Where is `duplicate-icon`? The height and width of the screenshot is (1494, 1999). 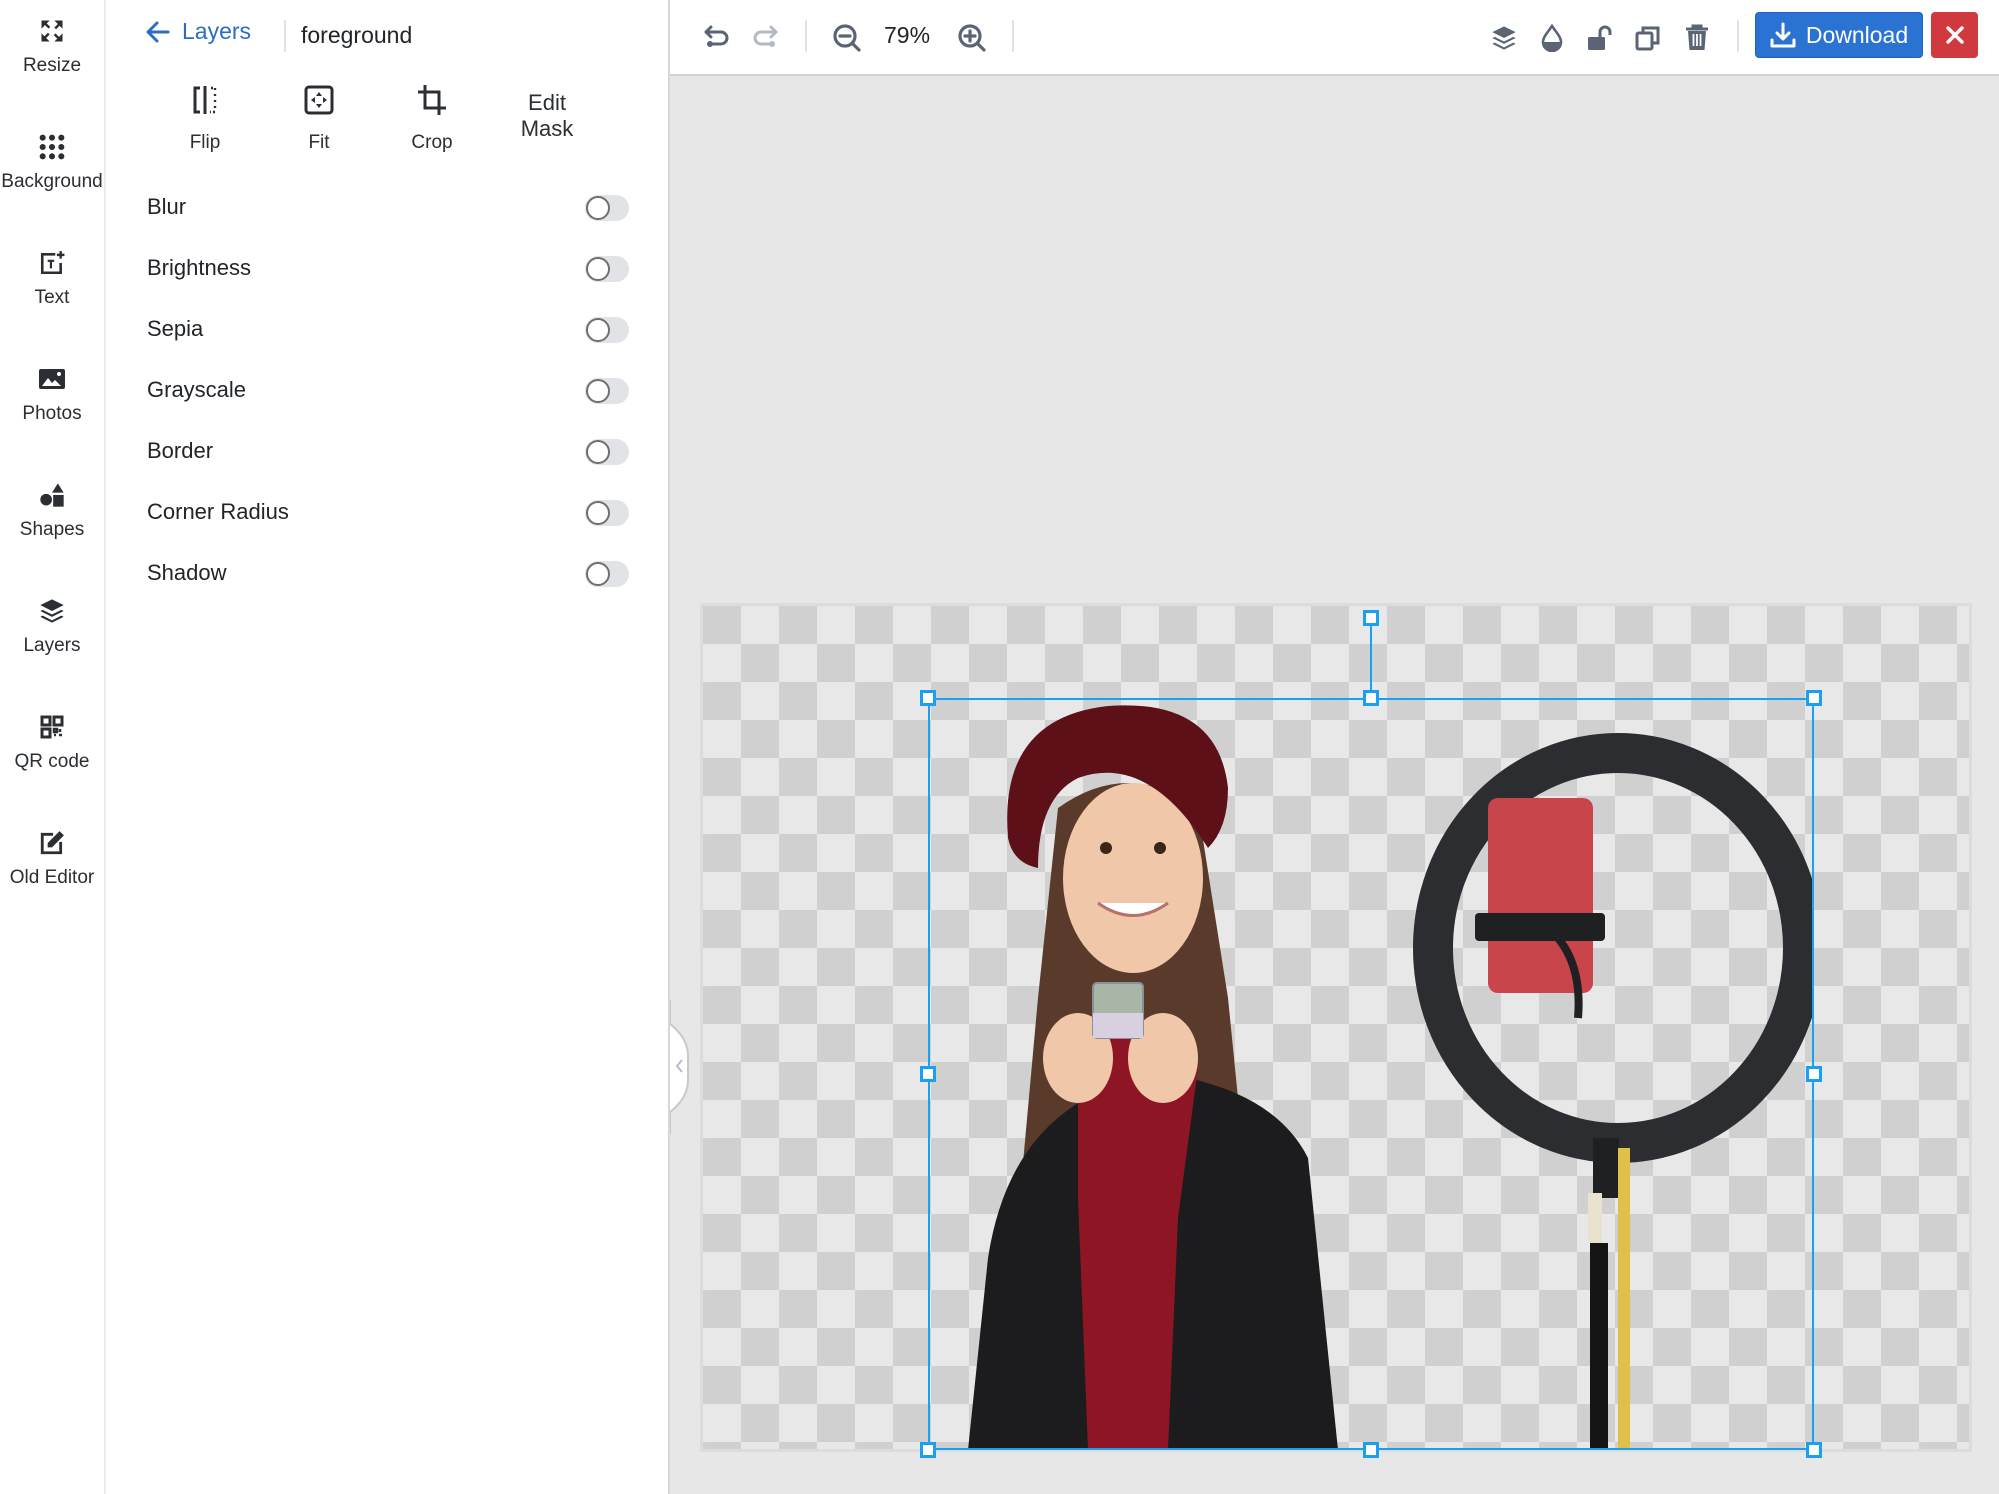
duplicate-icon is located at coordinates (1647, 38).